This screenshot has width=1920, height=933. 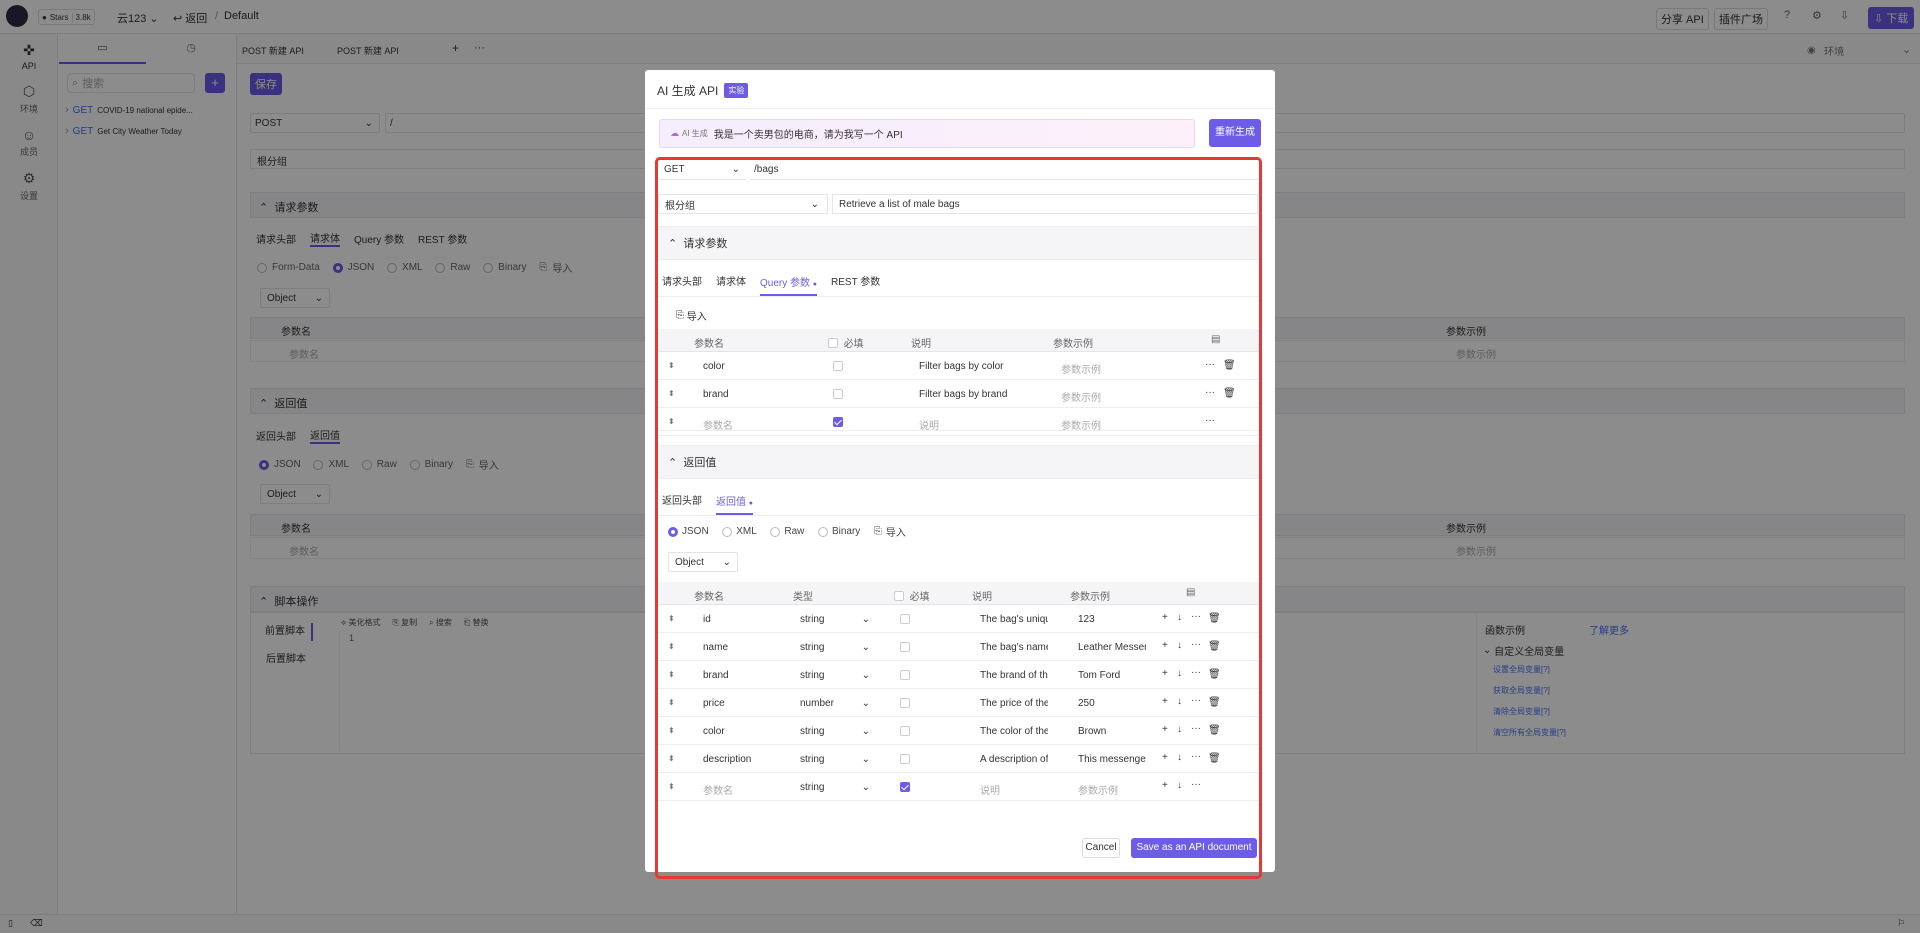 I want to click on modal-divider, so click(x=960, y=108).